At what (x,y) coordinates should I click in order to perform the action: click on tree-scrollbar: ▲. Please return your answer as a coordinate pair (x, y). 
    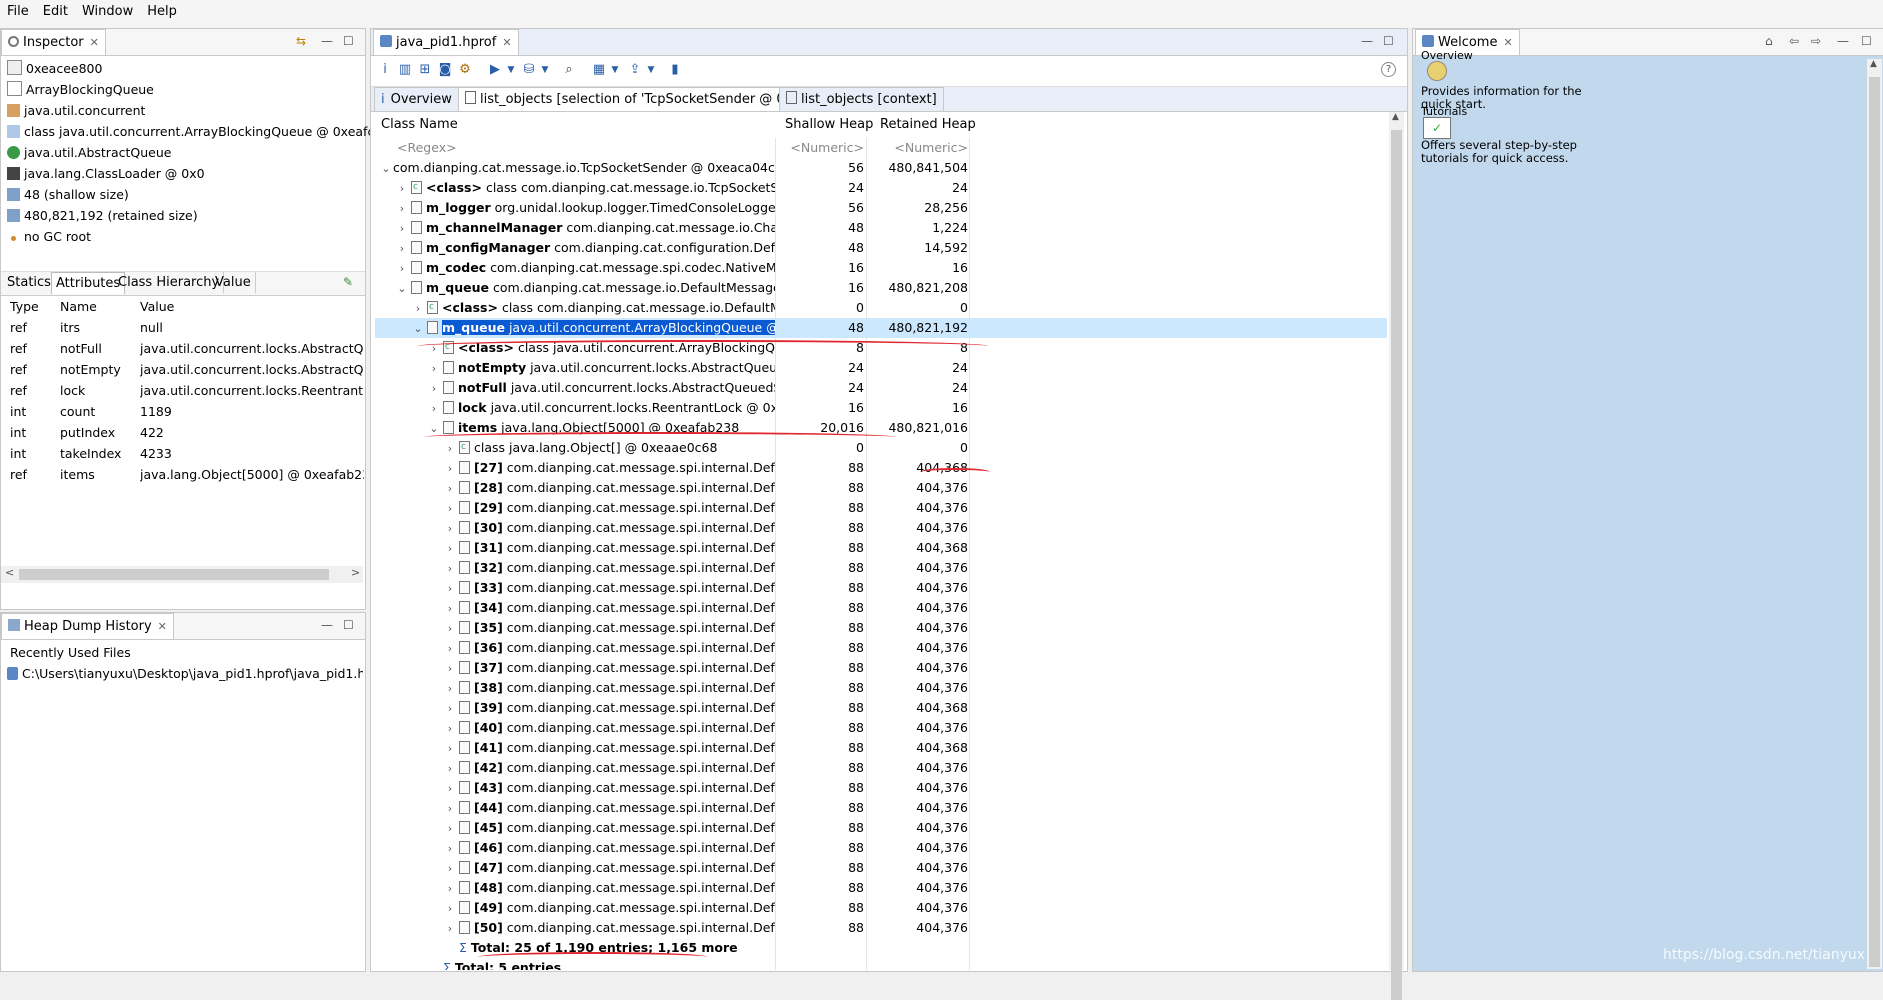
    Looking at the image, I should click on (1396, 556).